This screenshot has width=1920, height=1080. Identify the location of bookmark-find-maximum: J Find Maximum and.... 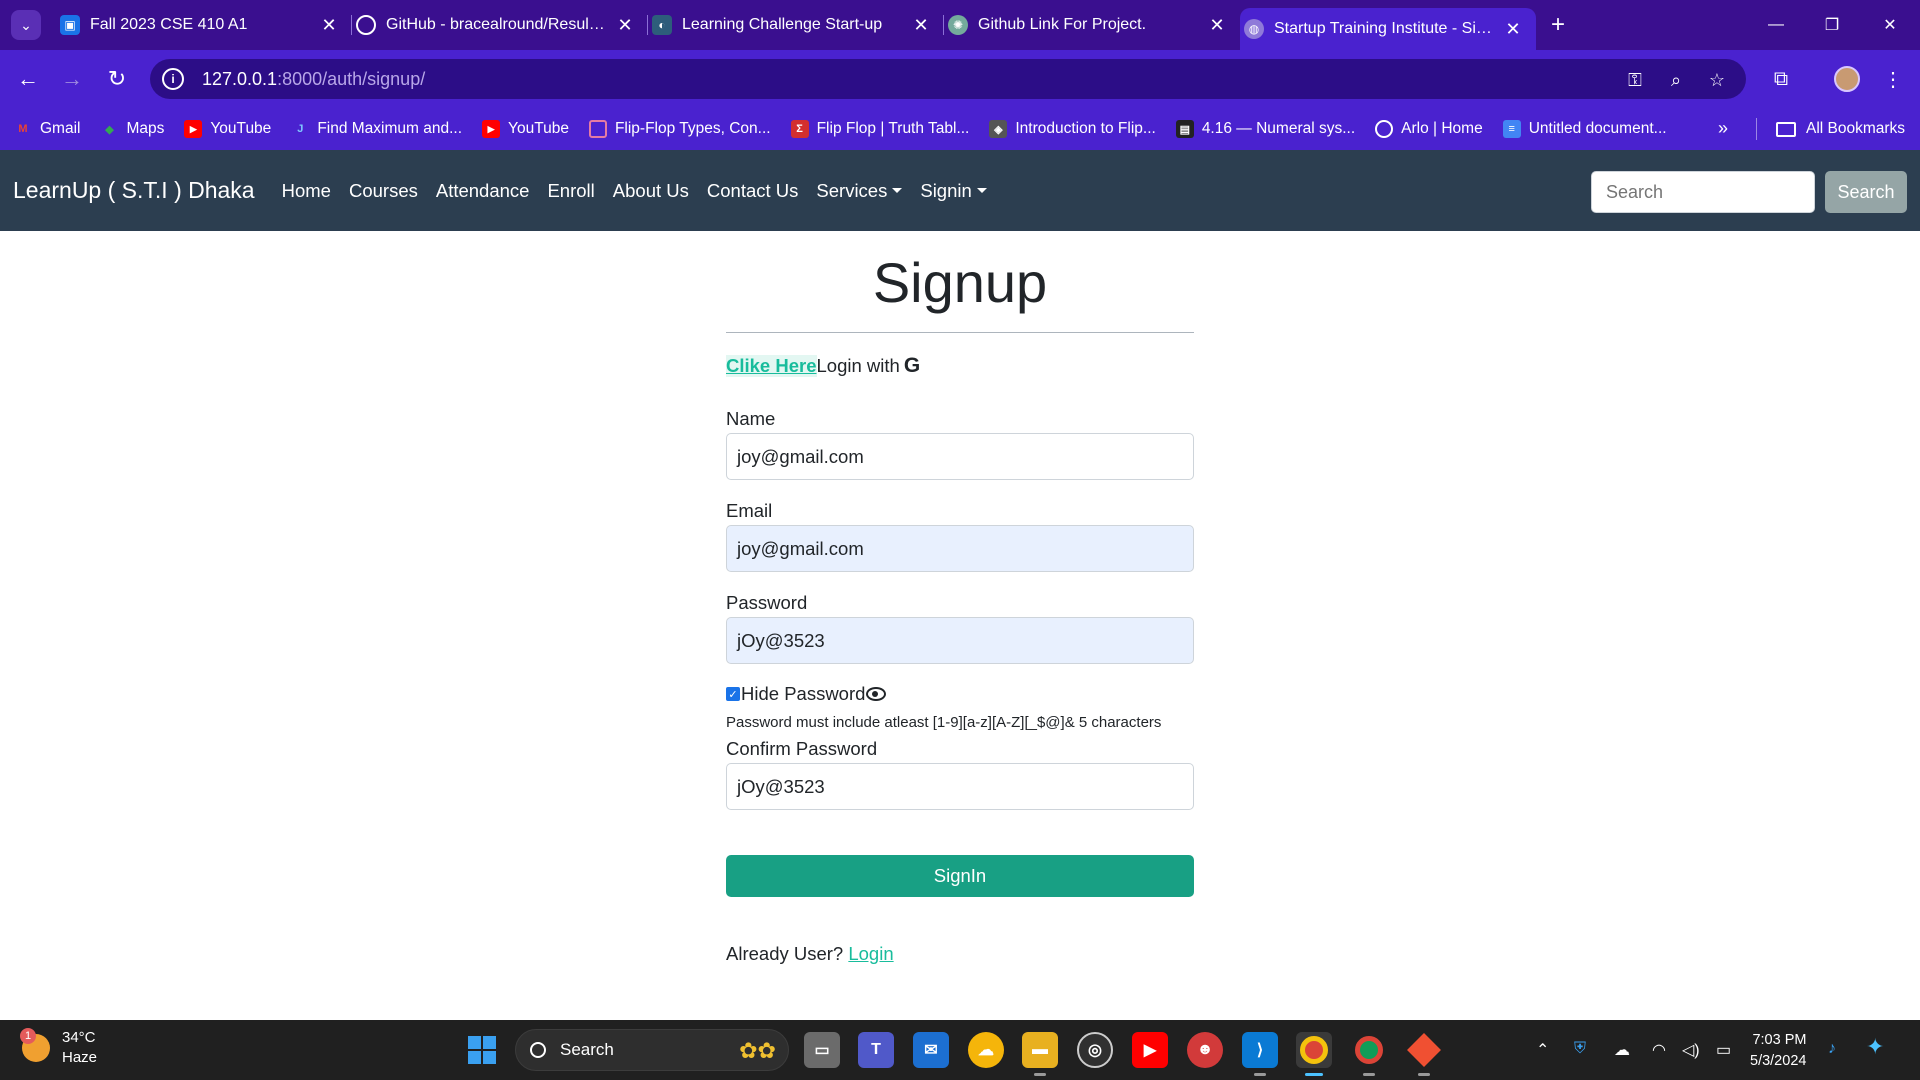
(376, 129).